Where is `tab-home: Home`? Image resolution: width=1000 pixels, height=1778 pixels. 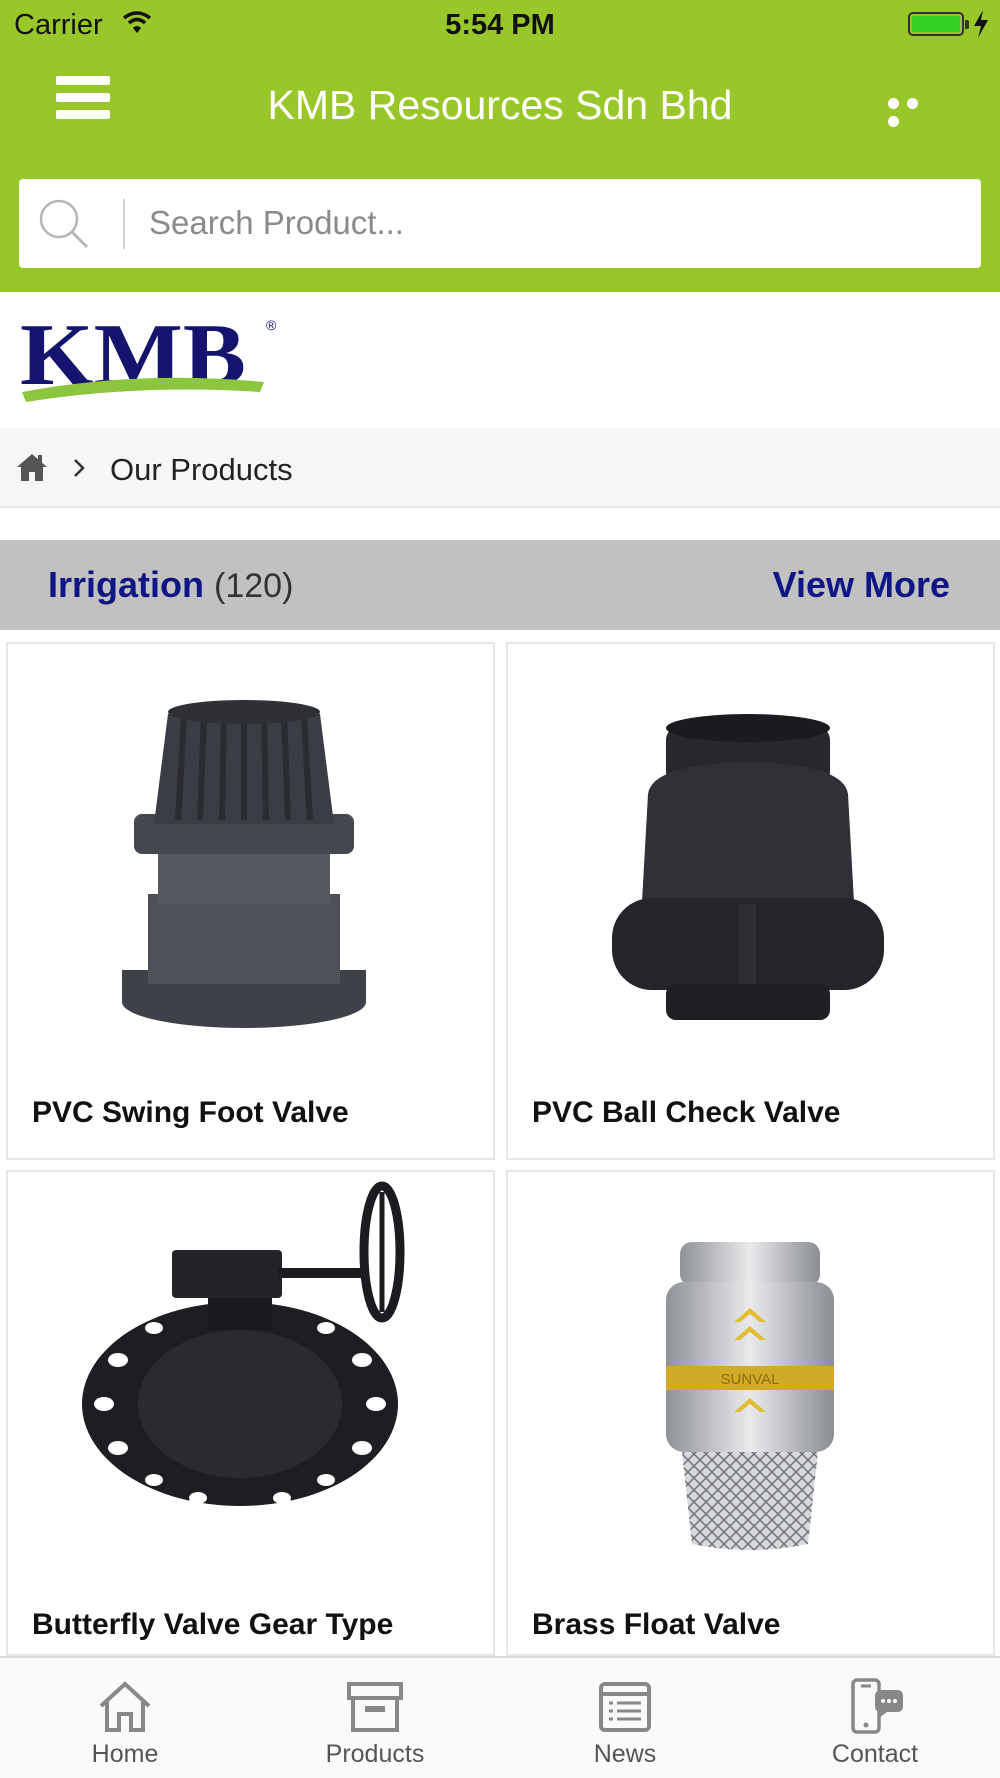
tab-home: Home is located at coordinates (125, 1718).